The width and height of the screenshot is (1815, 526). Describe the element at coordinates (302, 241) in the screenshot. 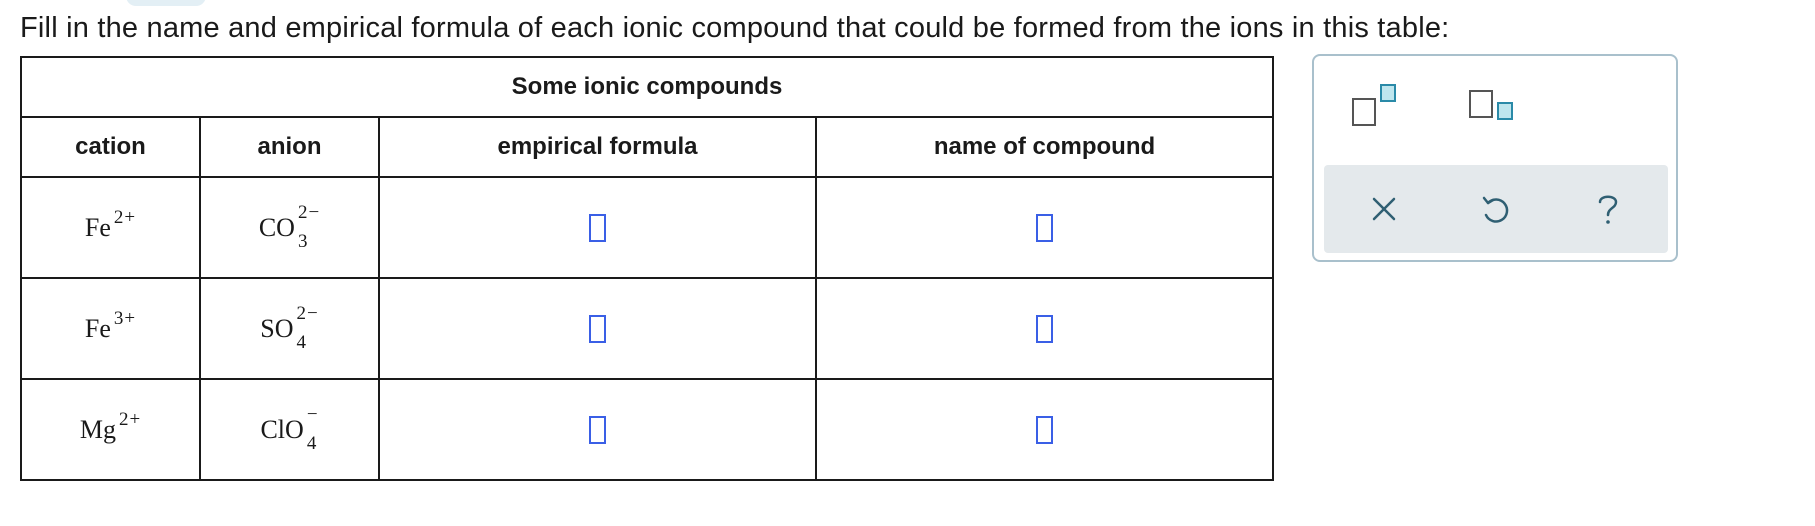

I see `ion-subscript: 3` at that location.